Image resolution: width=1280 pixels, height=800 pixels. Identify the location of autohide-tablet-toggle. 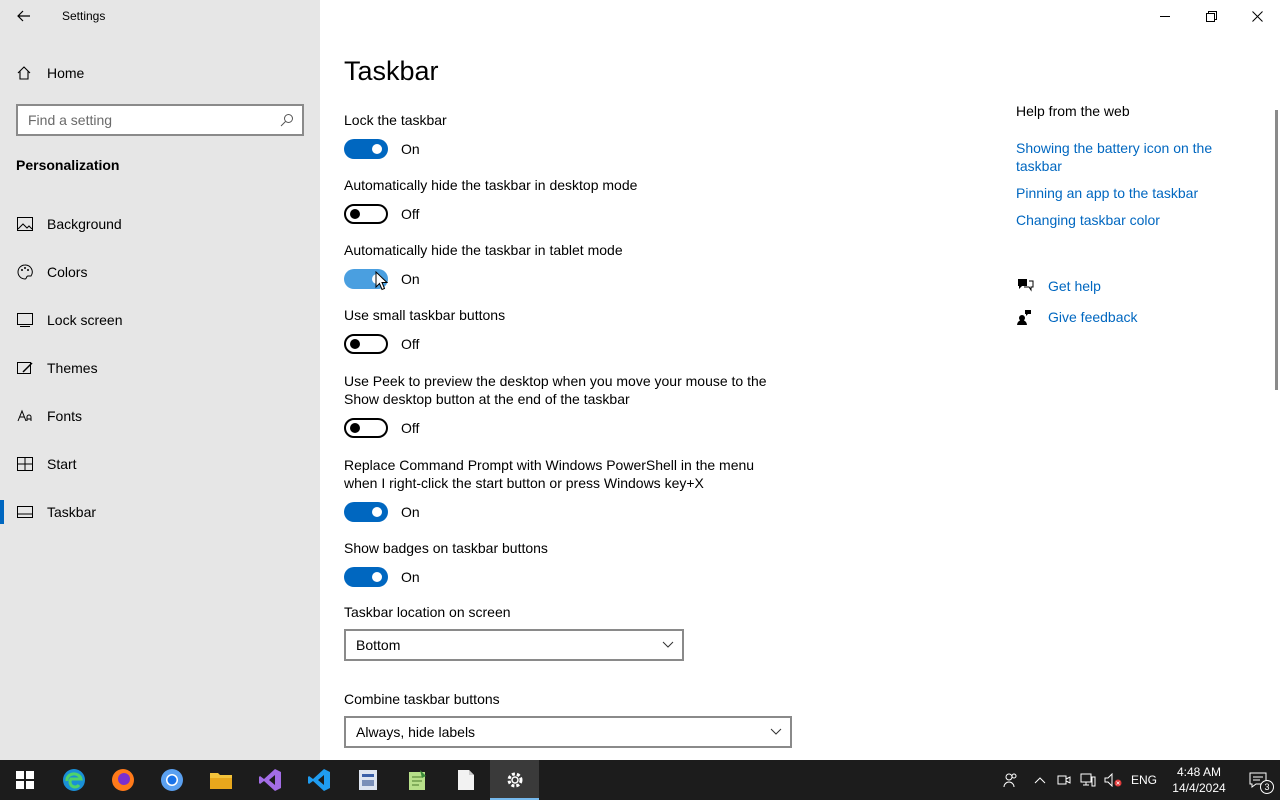
(366, 280).